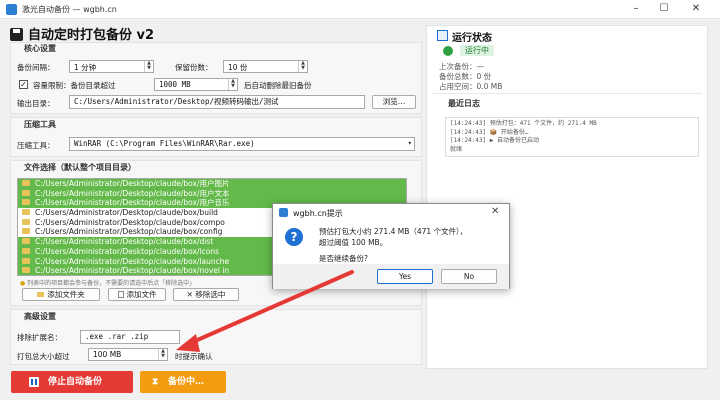 The image size is (720, 400). Describe the element at coordinates (269, 308) in the screenshot. I see `arrow-shaft` at that location.